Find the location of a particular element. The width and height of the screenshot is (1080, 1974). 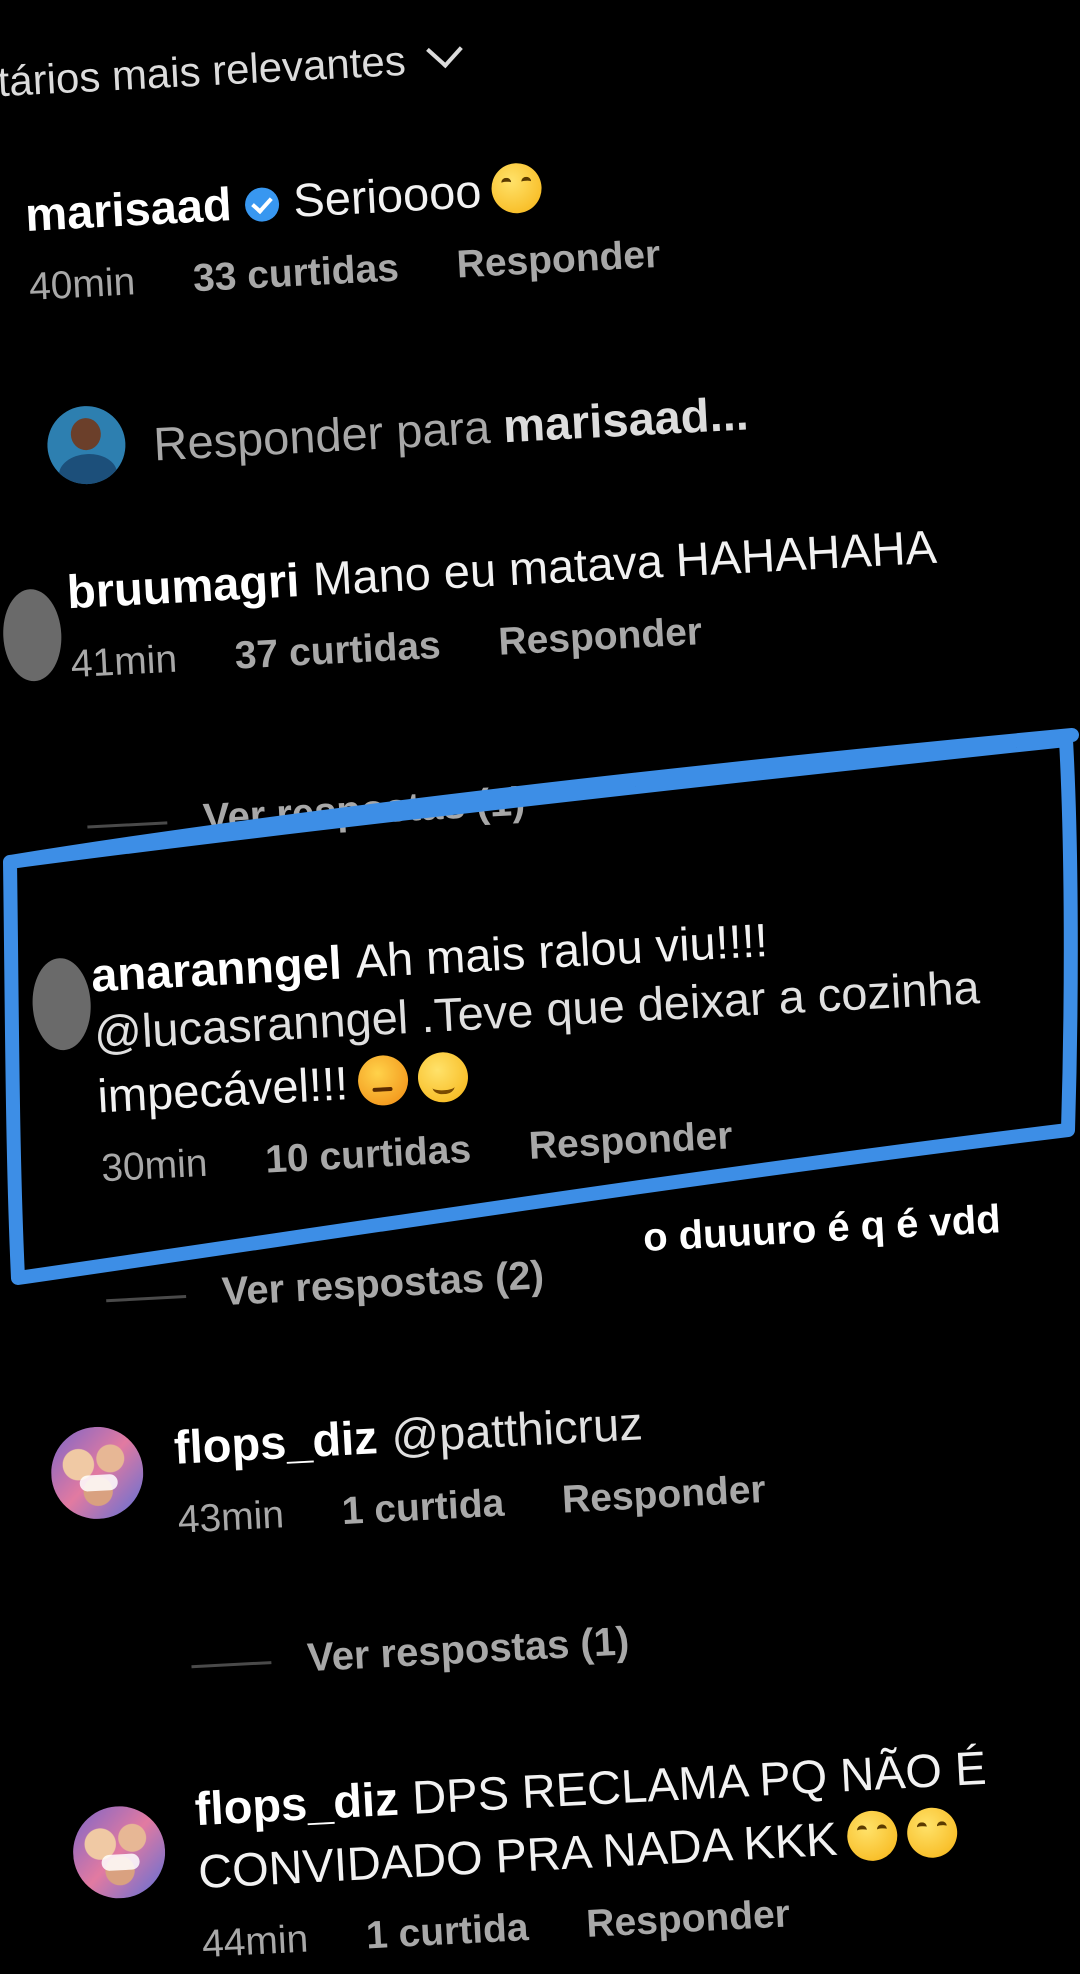

comment-time: 41min is located at coordinates (124, 662).